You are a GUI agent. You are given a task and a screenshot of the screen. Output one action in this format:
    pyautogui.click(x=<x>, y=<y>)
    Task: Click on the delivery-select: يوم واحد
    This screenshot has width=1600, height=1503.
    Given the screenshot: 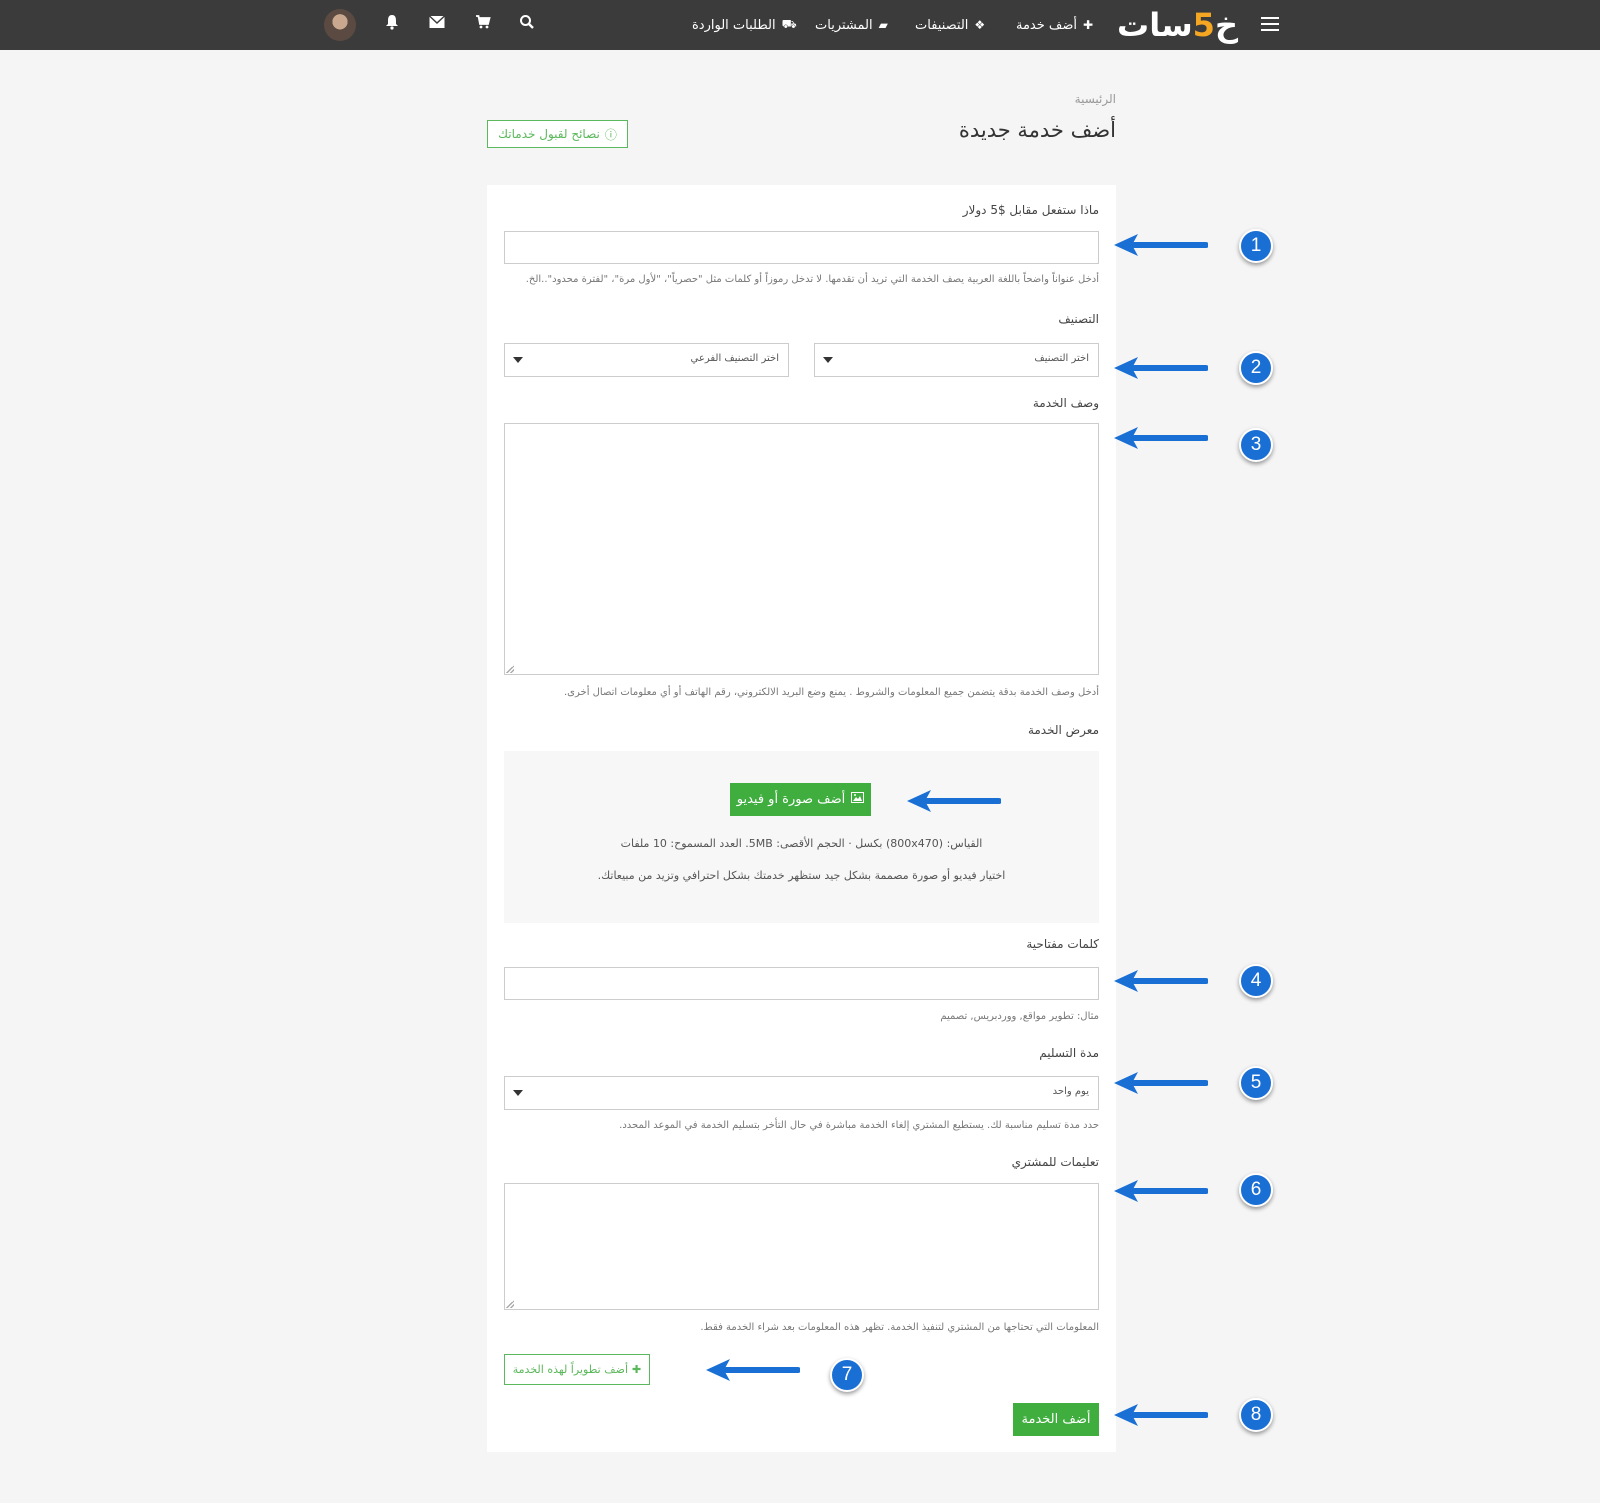 What is the action you would take?
    pyautogui.click(x=801, y=1093)
    